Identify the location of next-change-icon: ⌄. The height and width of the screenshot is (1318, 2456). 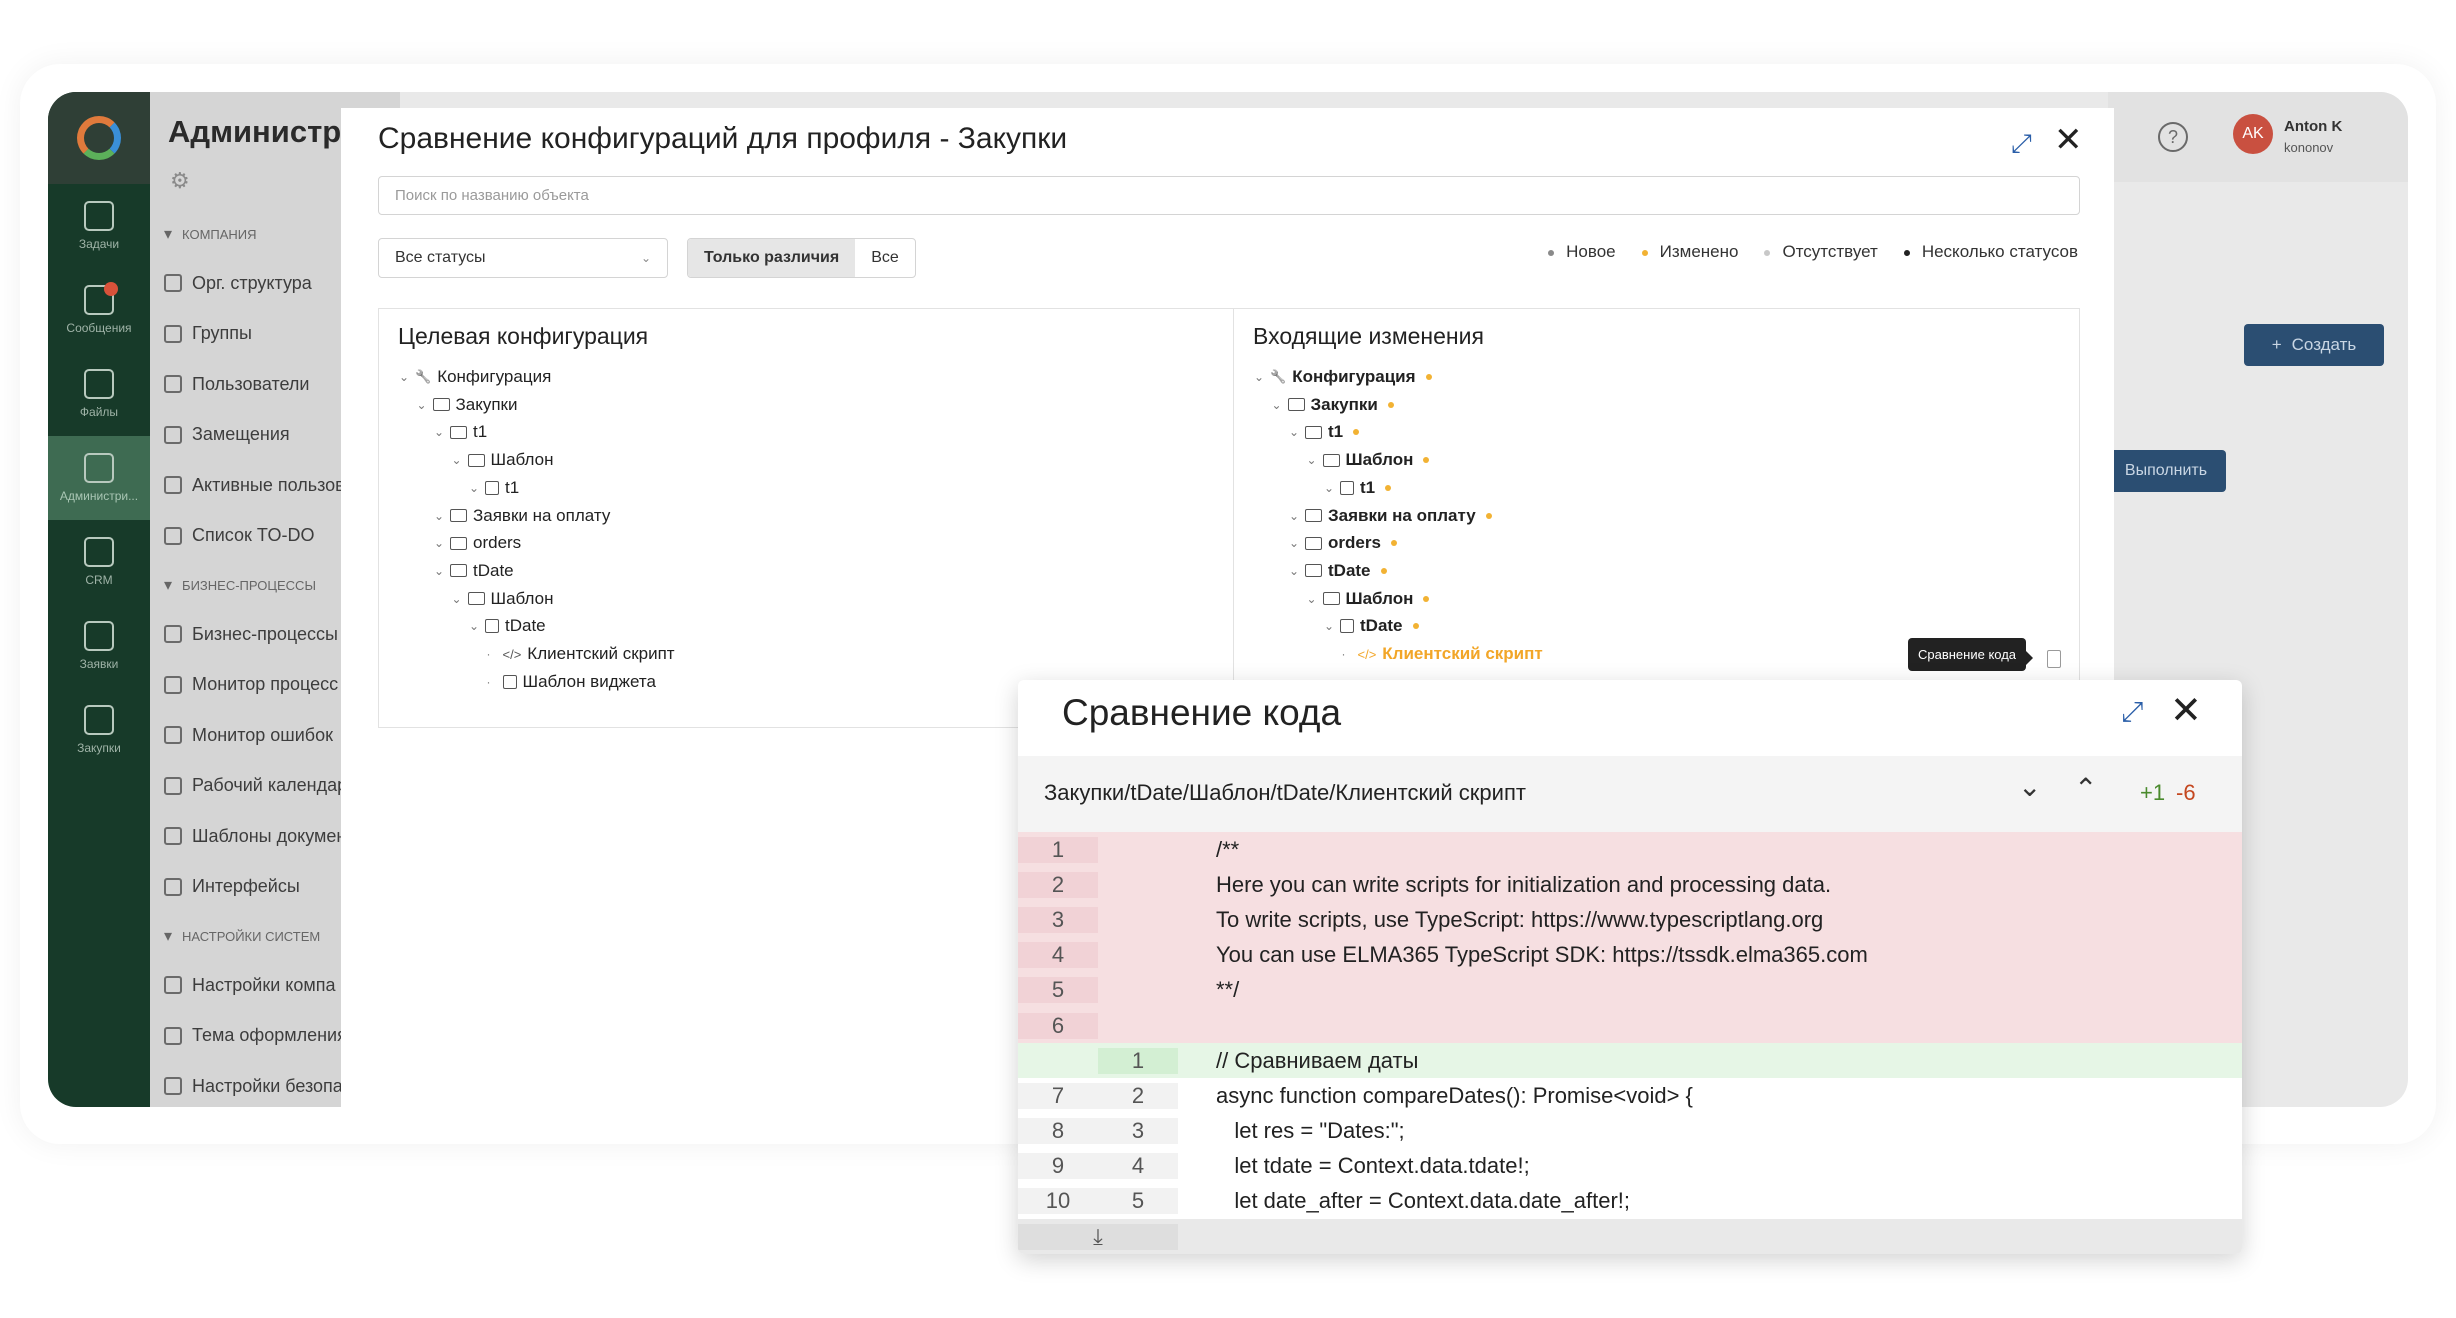
(2029, 786).